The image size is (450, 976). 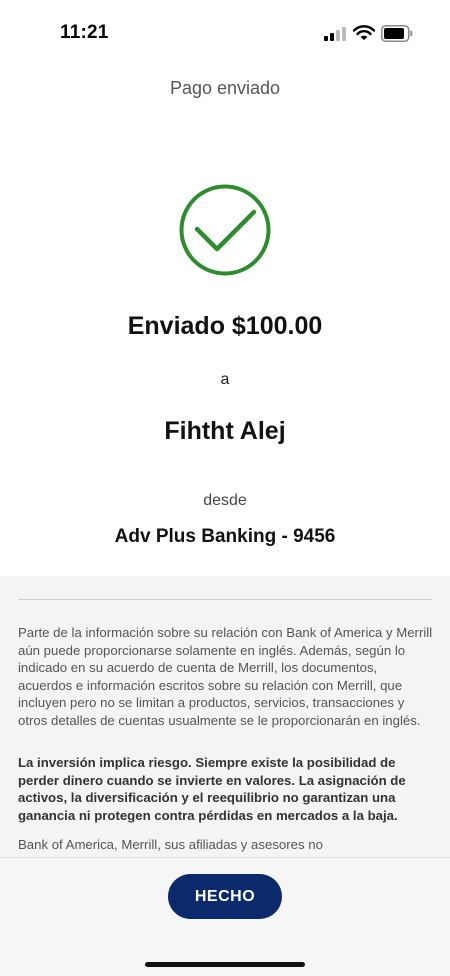 What do you see at coordinates (225, 32) in the screenshot?
I see `status-bar: 11:21` at bounding box center [225, 32].